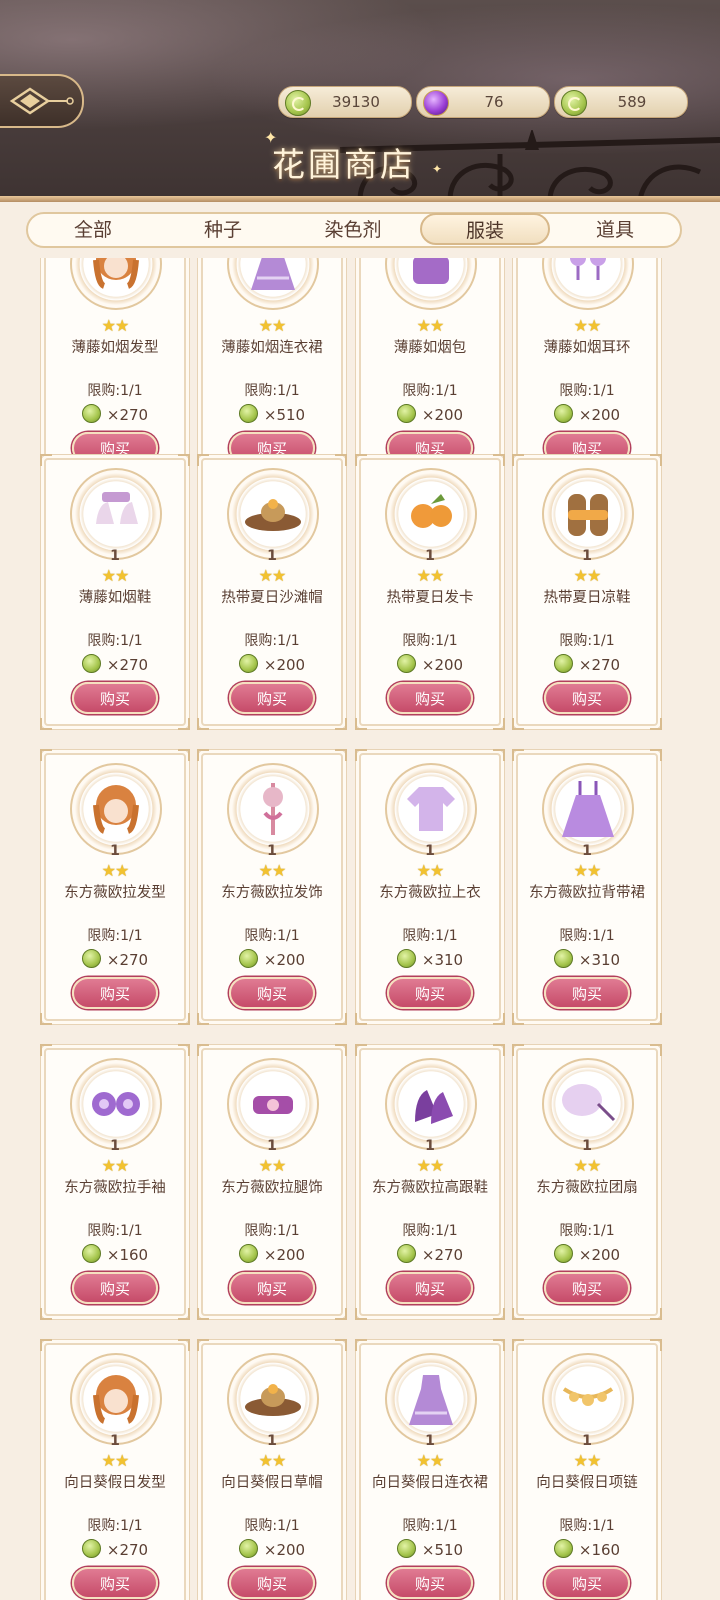 The height and width of the screenshot is (1600, 720). Describe the element at coordinates (272, 592) in the screenshot. I see `shop-item-card: 1 ★★ 热带夏日沙滩帽 限购:1/1 ×200 购买` at that location.